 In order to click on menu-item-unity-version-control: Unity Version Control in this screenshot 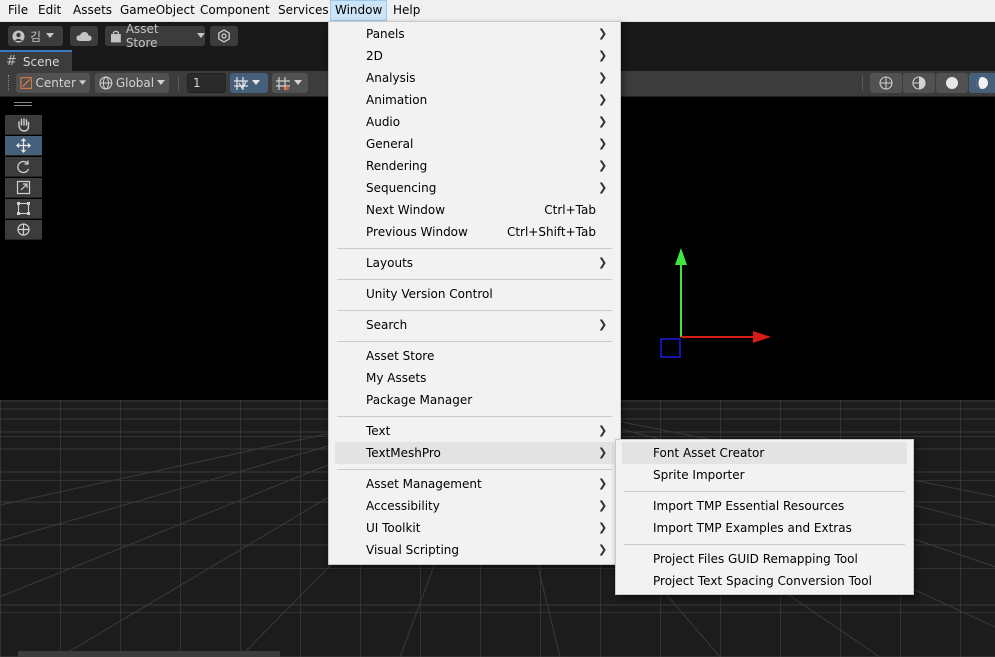, I will do `click(474, 294)`.